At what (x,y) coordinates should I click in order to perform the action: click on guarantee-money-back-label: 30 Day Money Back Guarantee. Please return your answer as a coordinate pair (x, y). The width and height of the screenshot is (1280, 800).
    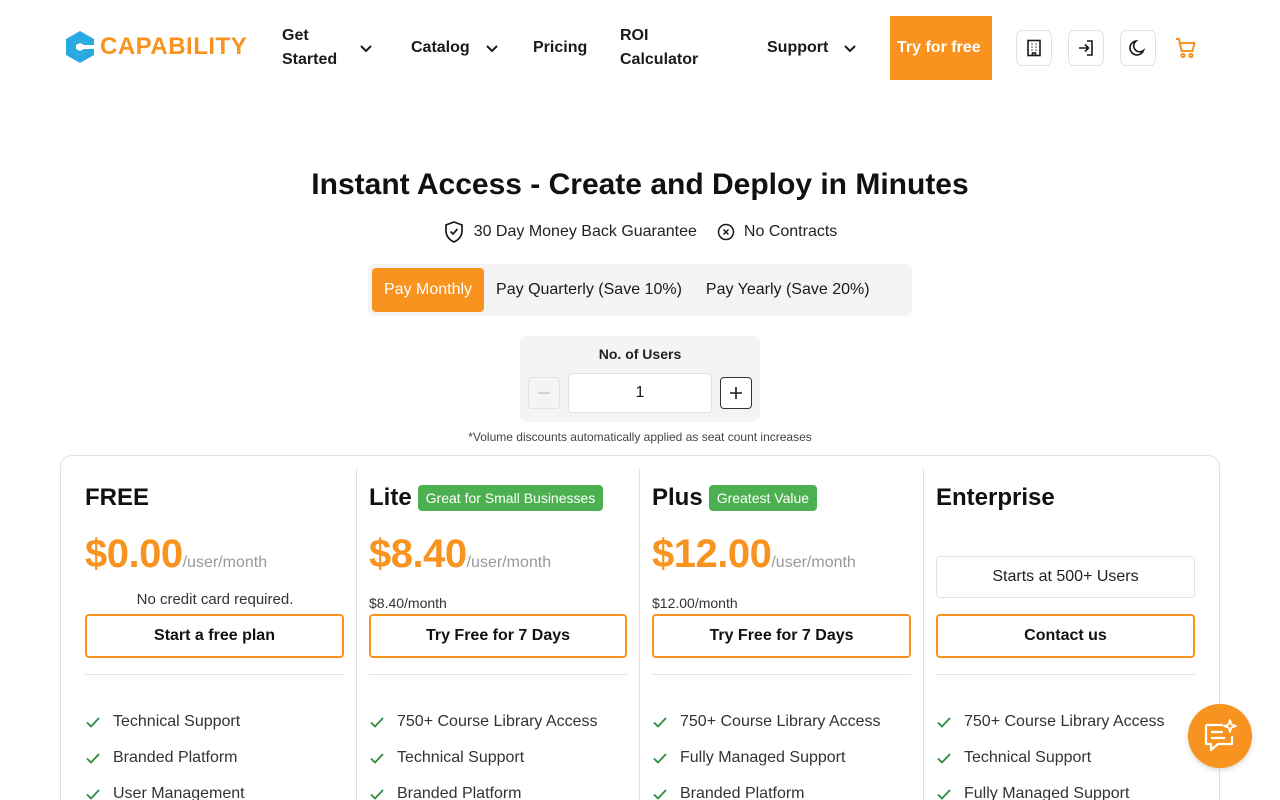
    Looking at the image, I should click on (585, 231).